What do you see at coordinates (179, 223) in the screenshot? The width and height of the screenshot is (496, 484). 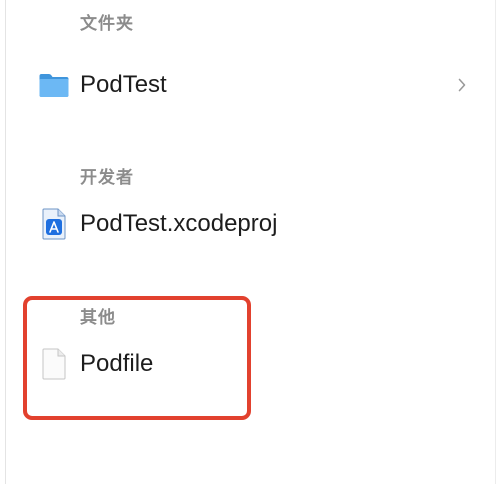 I see `item-label: PodTest.xcodeproj` at bounding box center [179, 223].